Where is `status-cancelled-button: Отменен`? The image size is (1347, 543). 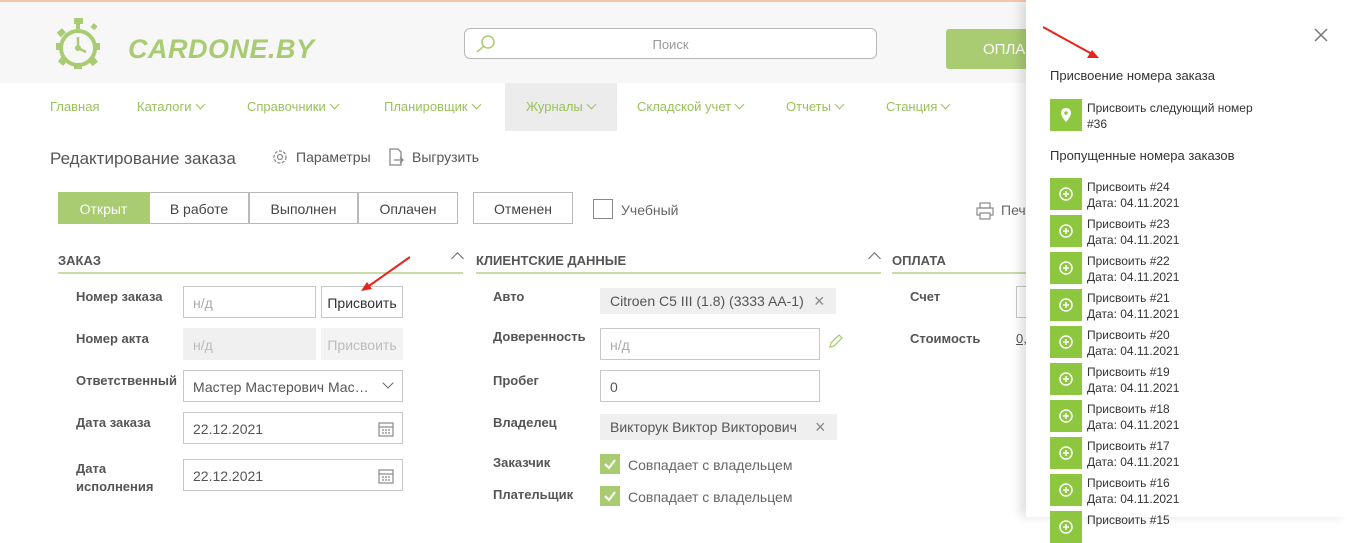 status-cancelled-button: Отменен is located at coordinates (523, 208).